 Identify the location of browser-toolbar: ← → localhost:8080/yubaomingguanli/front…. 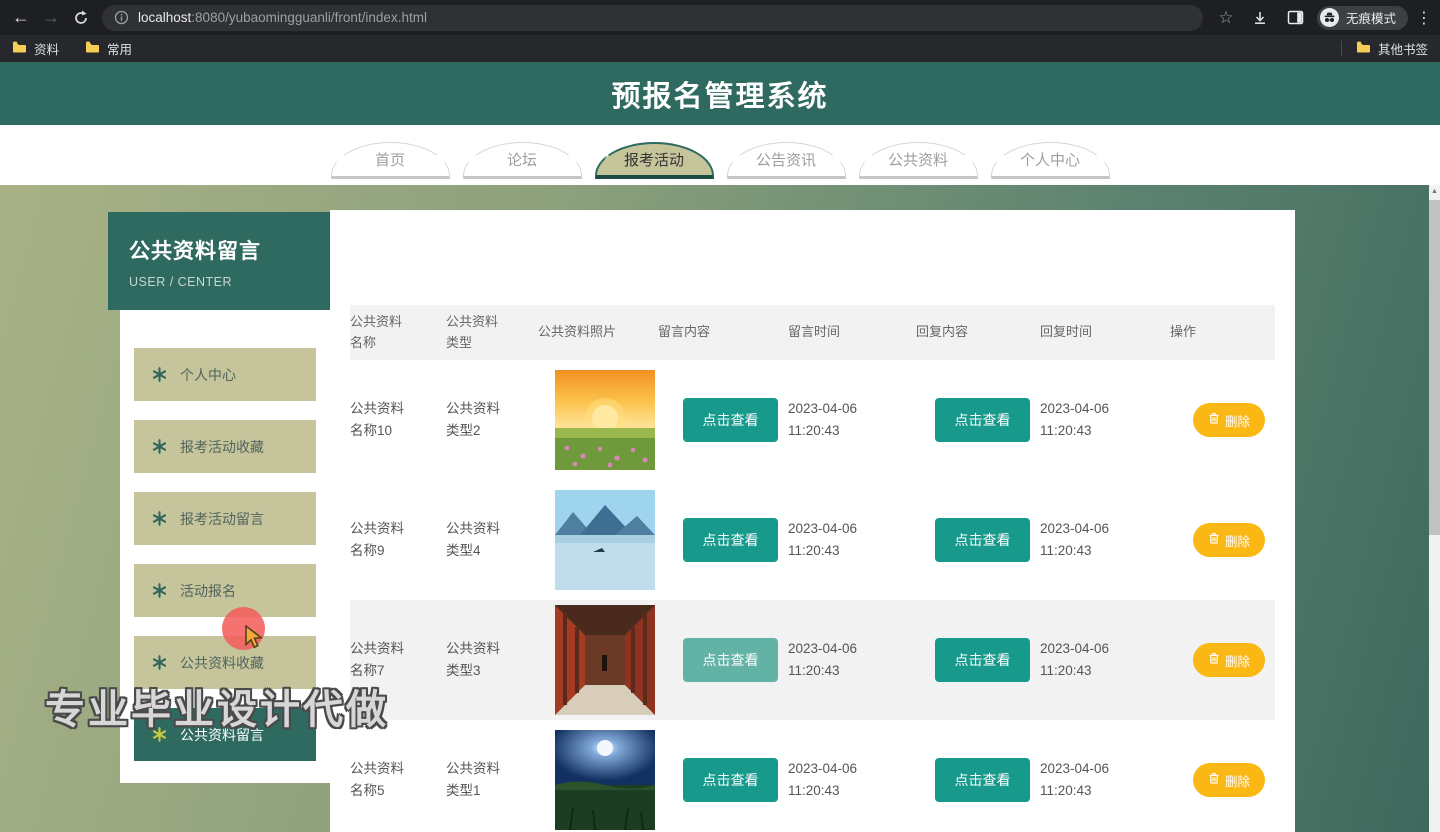
(720, 31).